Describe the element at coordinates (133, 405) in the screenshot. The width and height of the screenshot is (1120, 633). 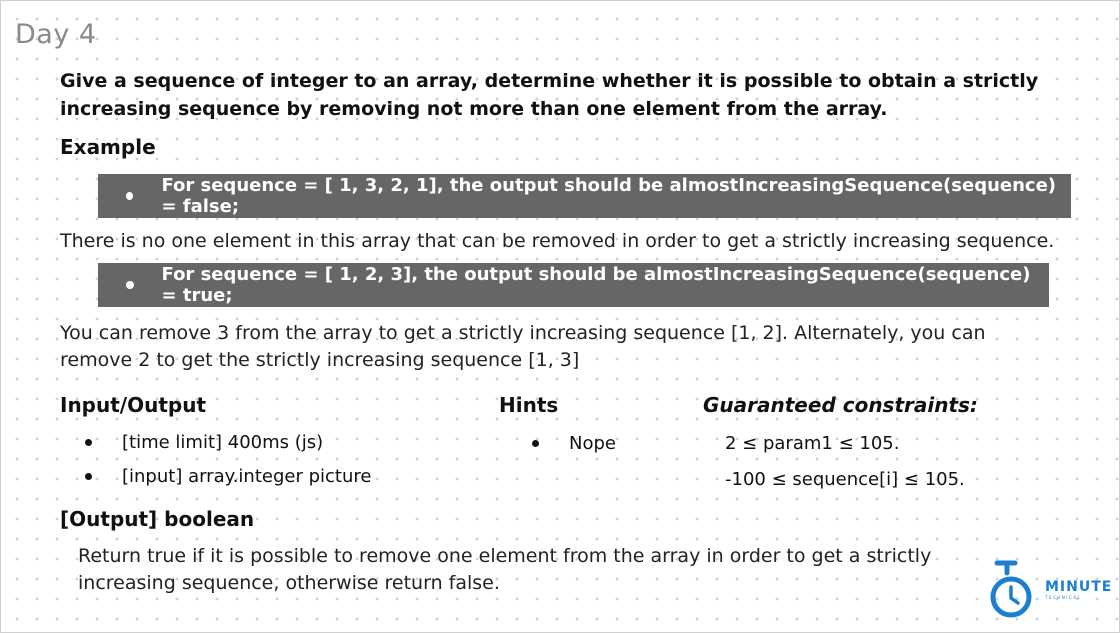
I see `input-output-heading: Input/Output` at that location.